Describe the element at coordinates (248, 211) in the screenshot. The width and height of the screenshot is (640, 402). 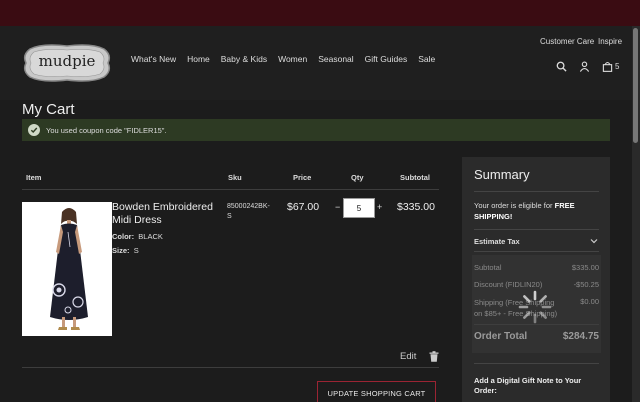
I see `product-sku: 85000242BK-S` at that location.